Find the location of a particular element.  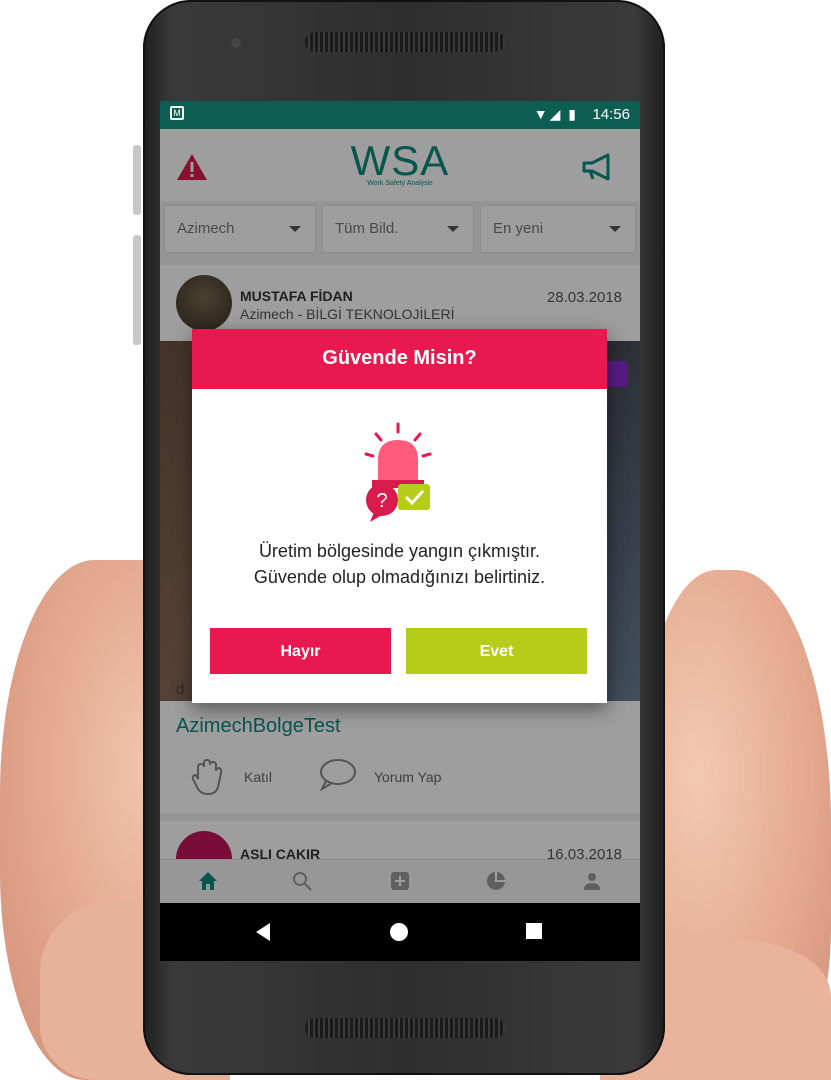

back-icon is located at coordinates (263, 932).